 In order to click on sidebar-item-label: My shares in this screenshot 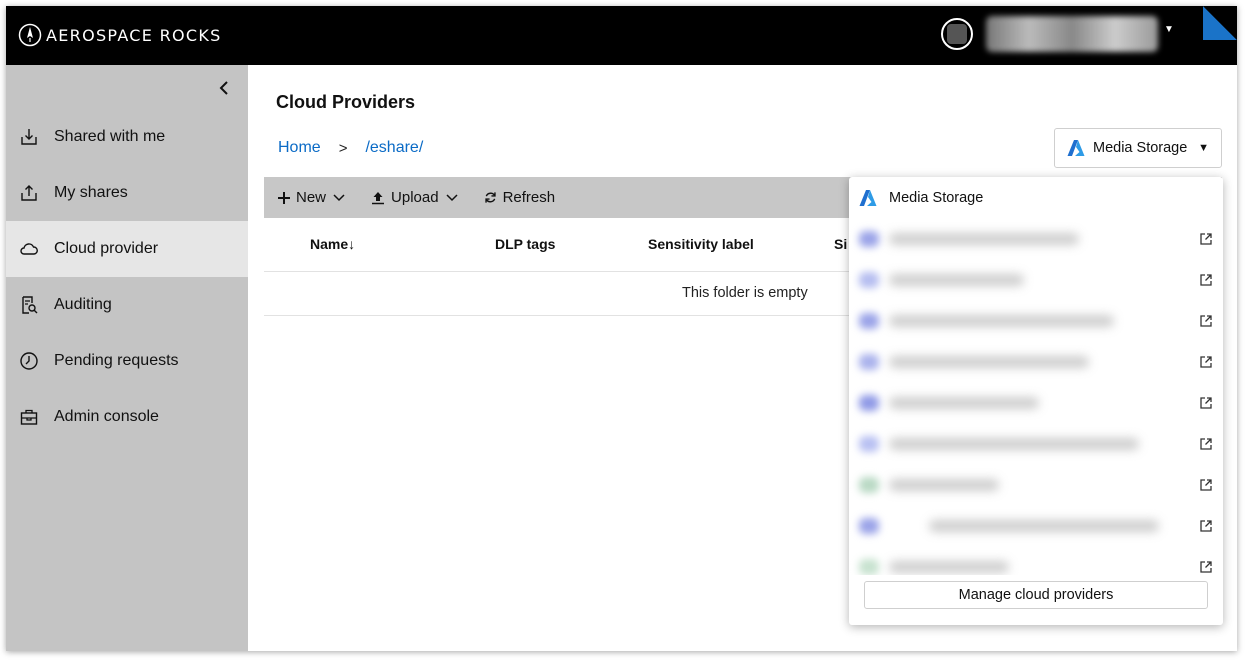, I will do `click(91, 192)`.